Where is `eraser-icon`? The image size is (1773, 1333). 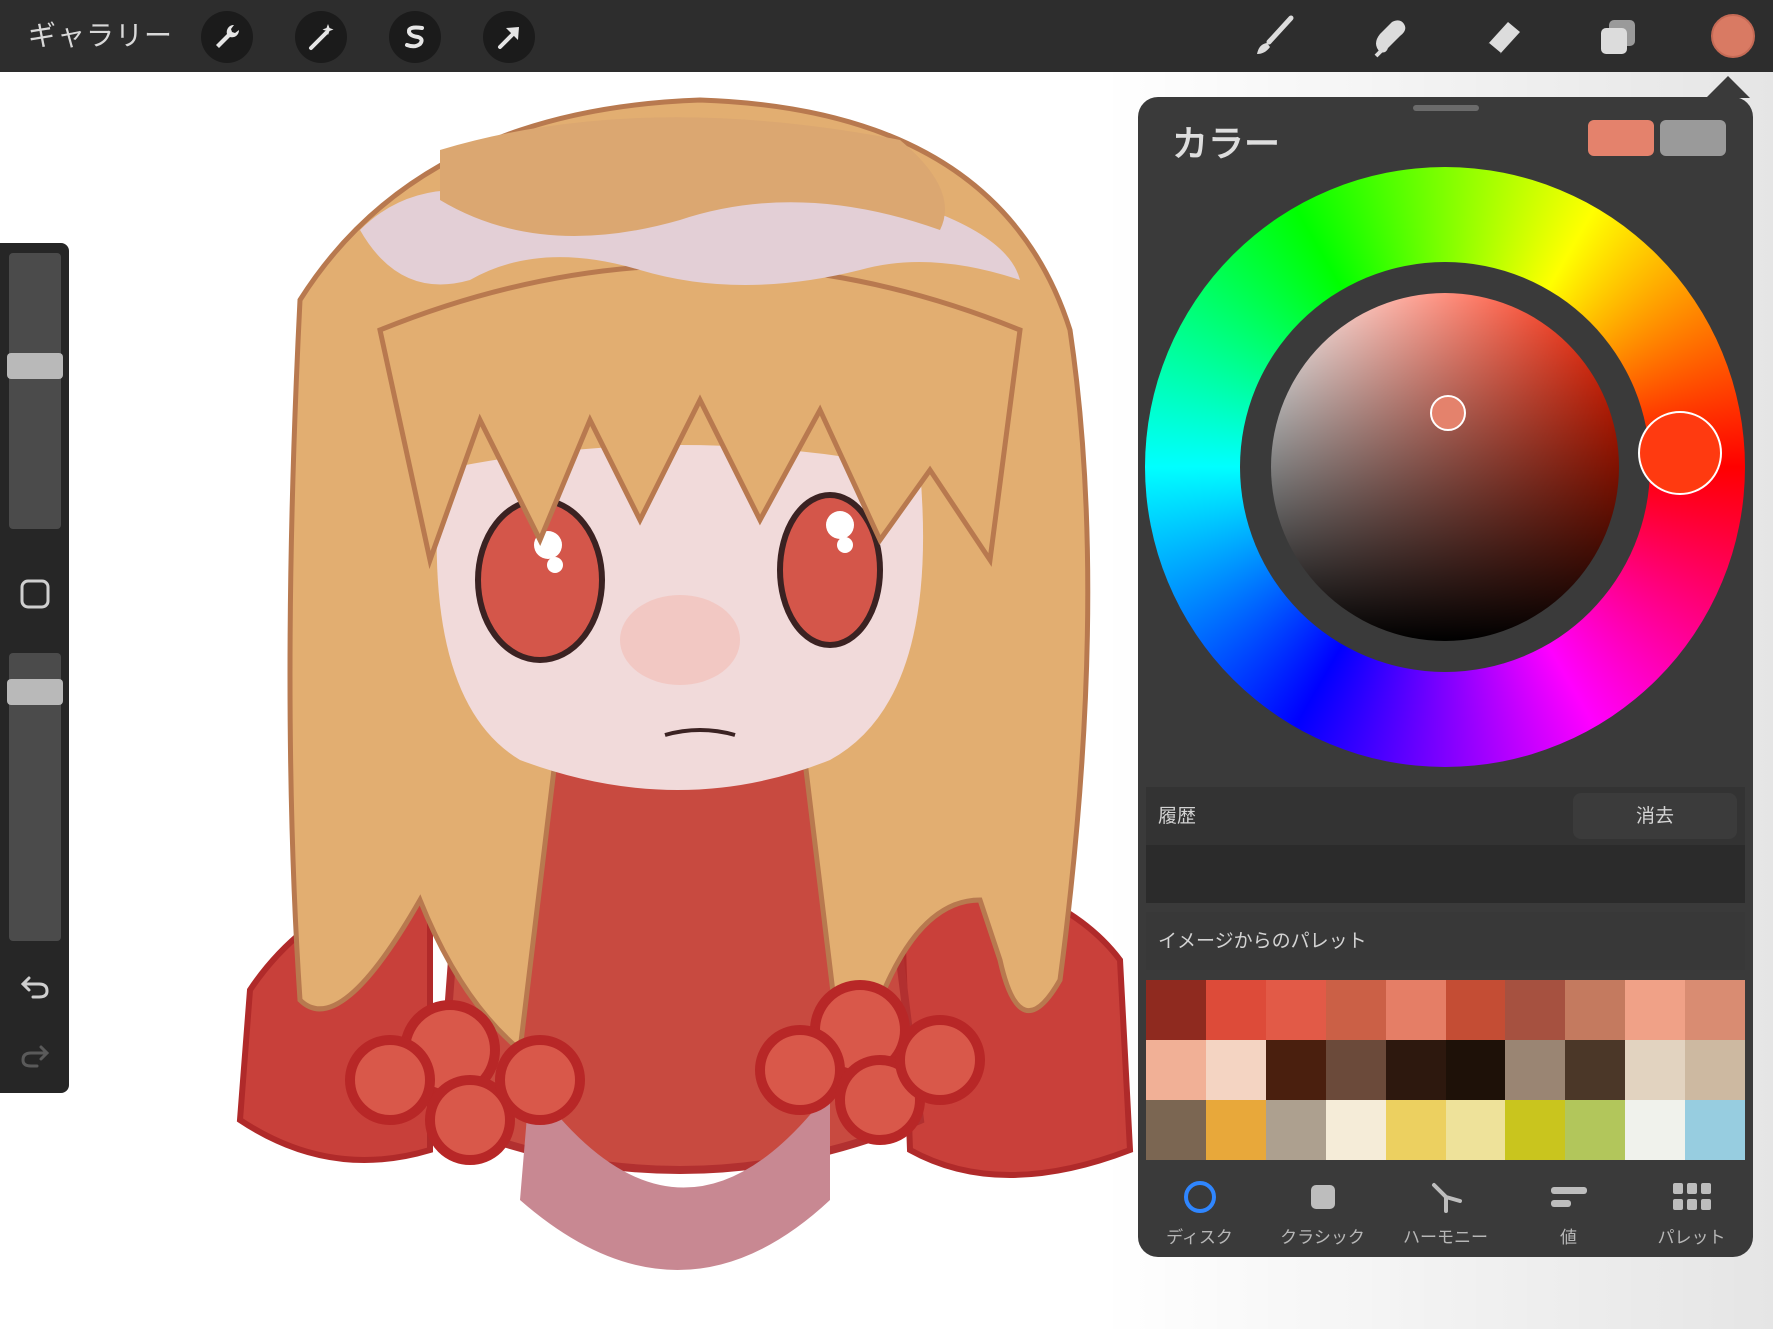
eraser-icon is located at coordinates (1503, 39).